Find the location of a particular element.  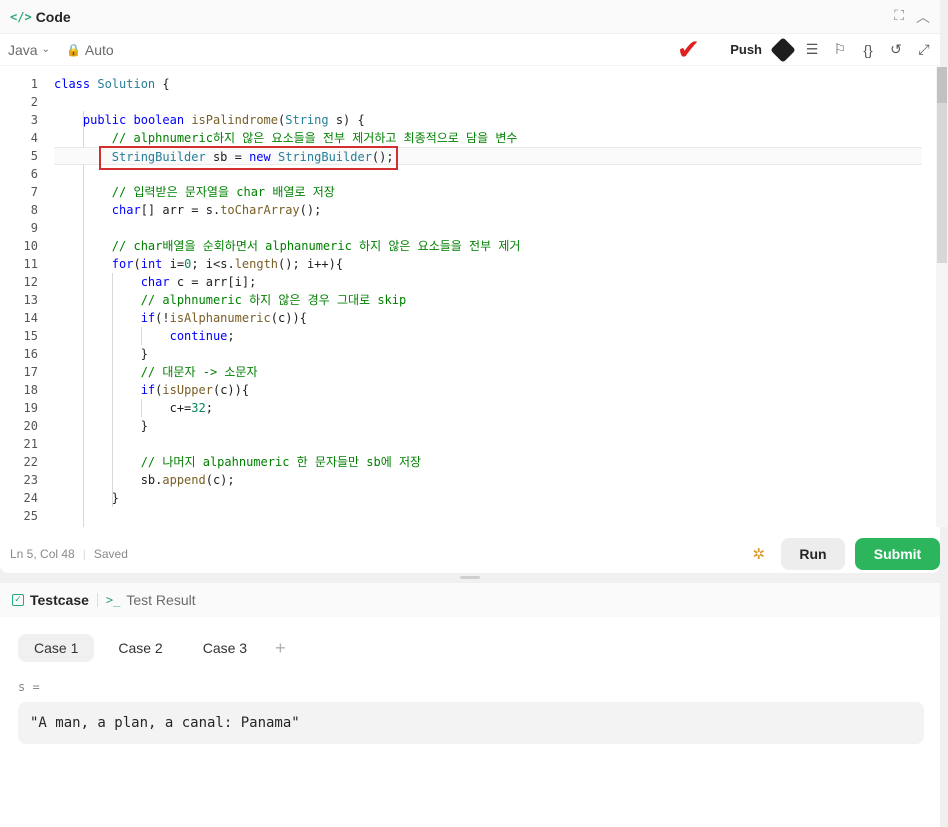

line-number: 11 is located at coordinates (30, 264).